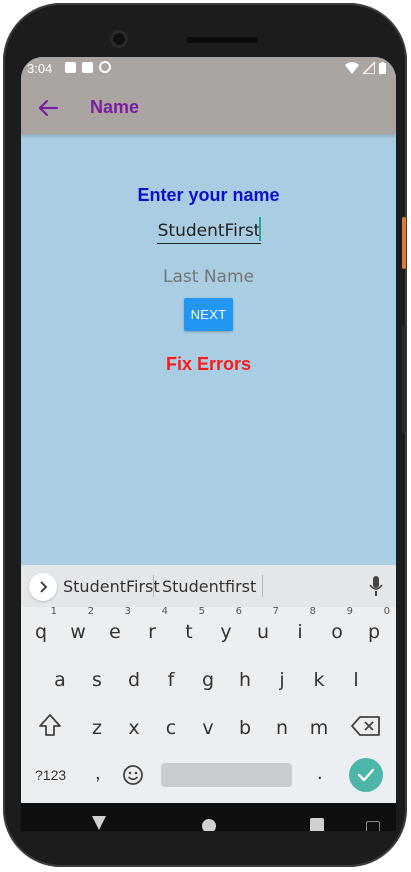 The width and height of the screenshot is (411, 872). What do you see at coordinates (133, 775) in the screenshot?
I see `emoji-icon` at bounding box center [133, 775].